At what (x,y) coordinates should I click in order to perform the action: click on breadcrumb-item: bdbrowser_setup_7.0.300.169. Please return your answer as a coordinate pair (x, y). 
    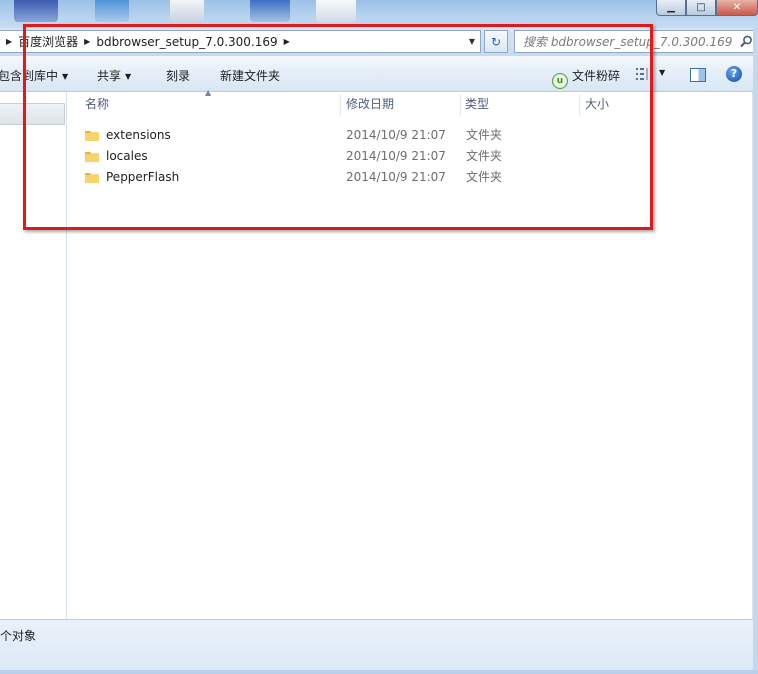
    Looking at the image, I should click on (186, 42).